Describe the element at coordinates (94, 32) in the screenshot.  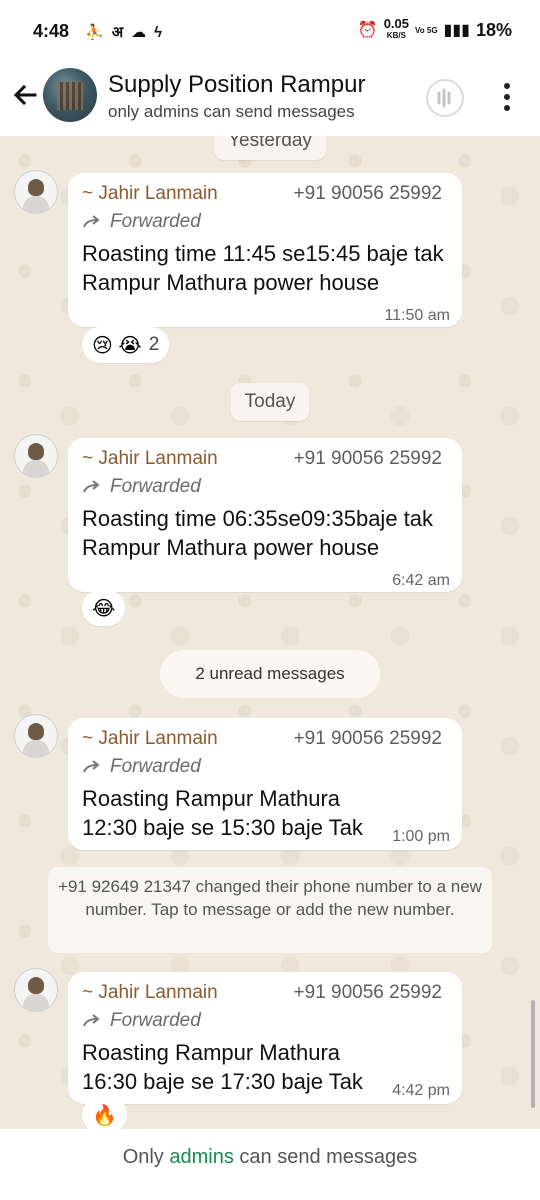
I see `person-icon: ⛹` at that location.